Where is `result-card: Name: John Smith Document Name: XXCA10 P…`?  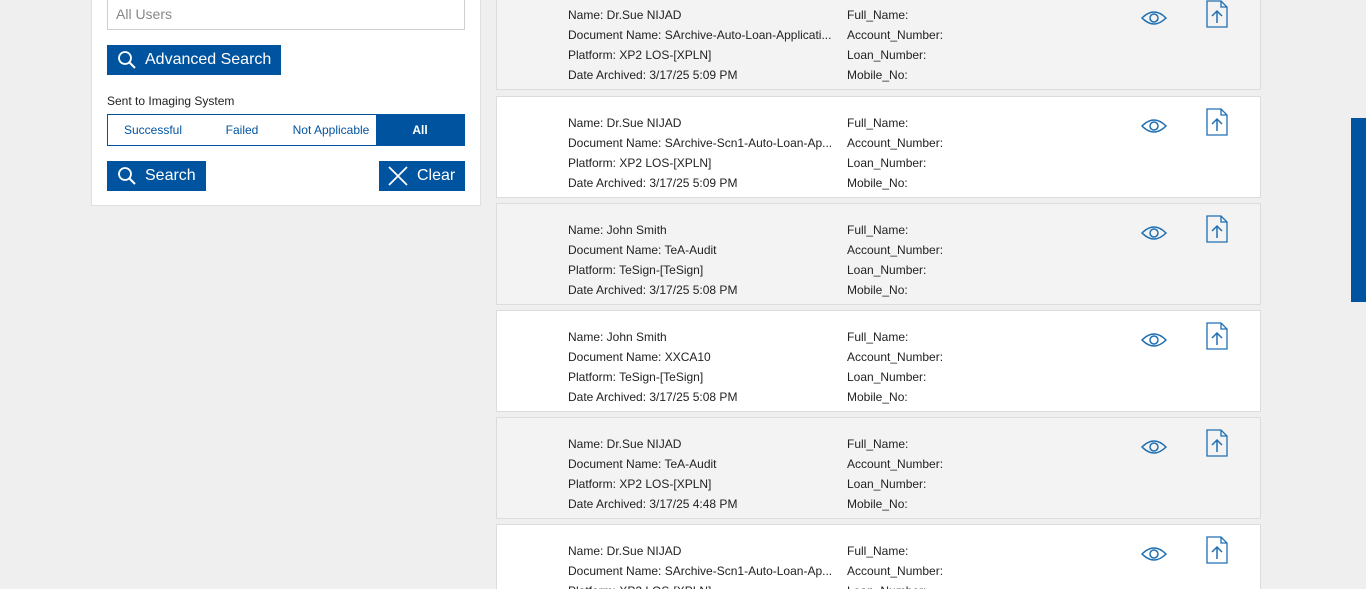 result-card: Name: John Smith Document Name: XXCA10 P… is located at coordinates (878, 361).